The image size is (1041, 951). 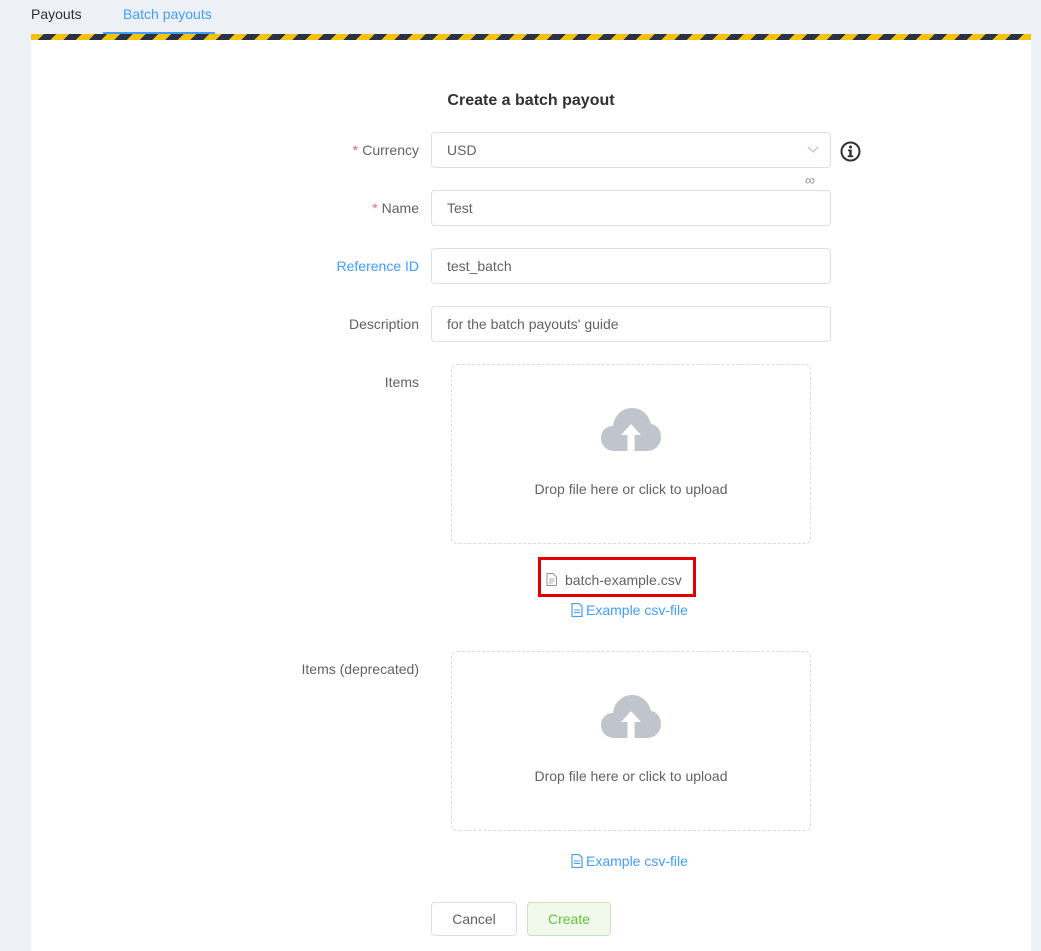 What do you see at coordinates (631, 150) in the screenshot?
I see `currency-select: USD` at bounding box center [631, 150].